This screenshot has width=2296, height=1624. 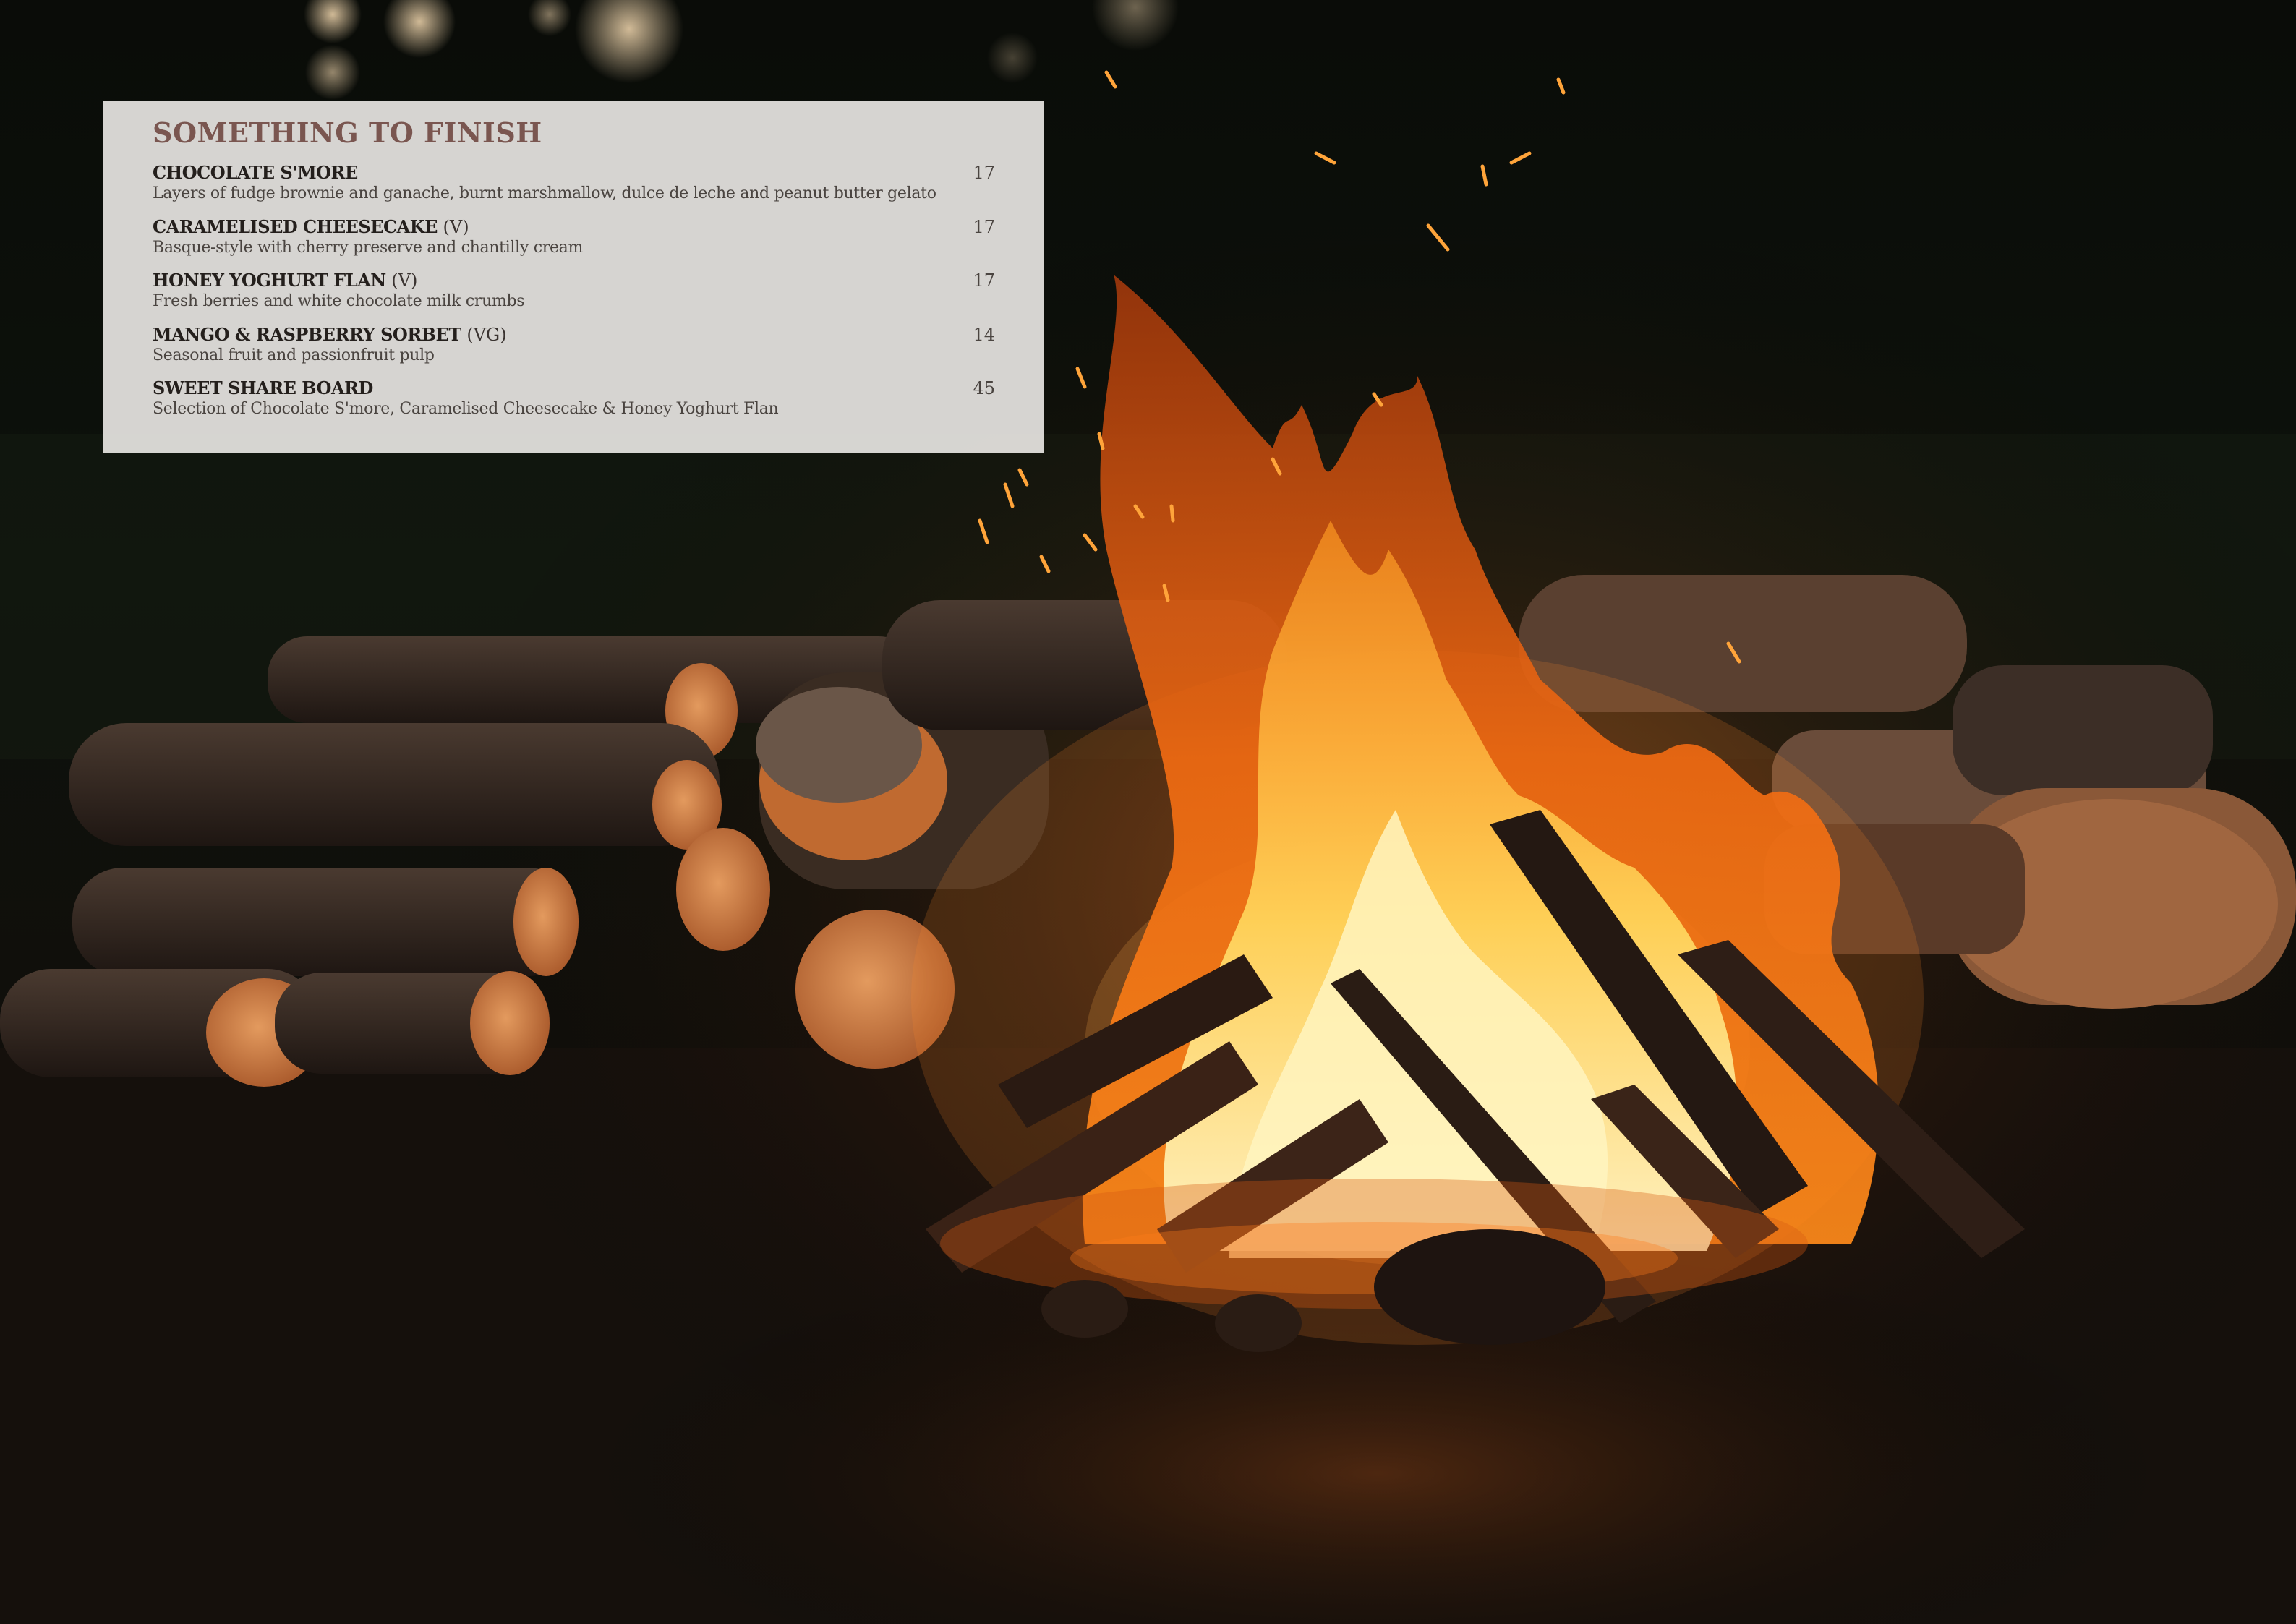 What do you see at coordinates (269, 280) in the screenshot?
I see `menu-item-name: HONEY YOGHURT FLAN` at bounding box center [269, 280].